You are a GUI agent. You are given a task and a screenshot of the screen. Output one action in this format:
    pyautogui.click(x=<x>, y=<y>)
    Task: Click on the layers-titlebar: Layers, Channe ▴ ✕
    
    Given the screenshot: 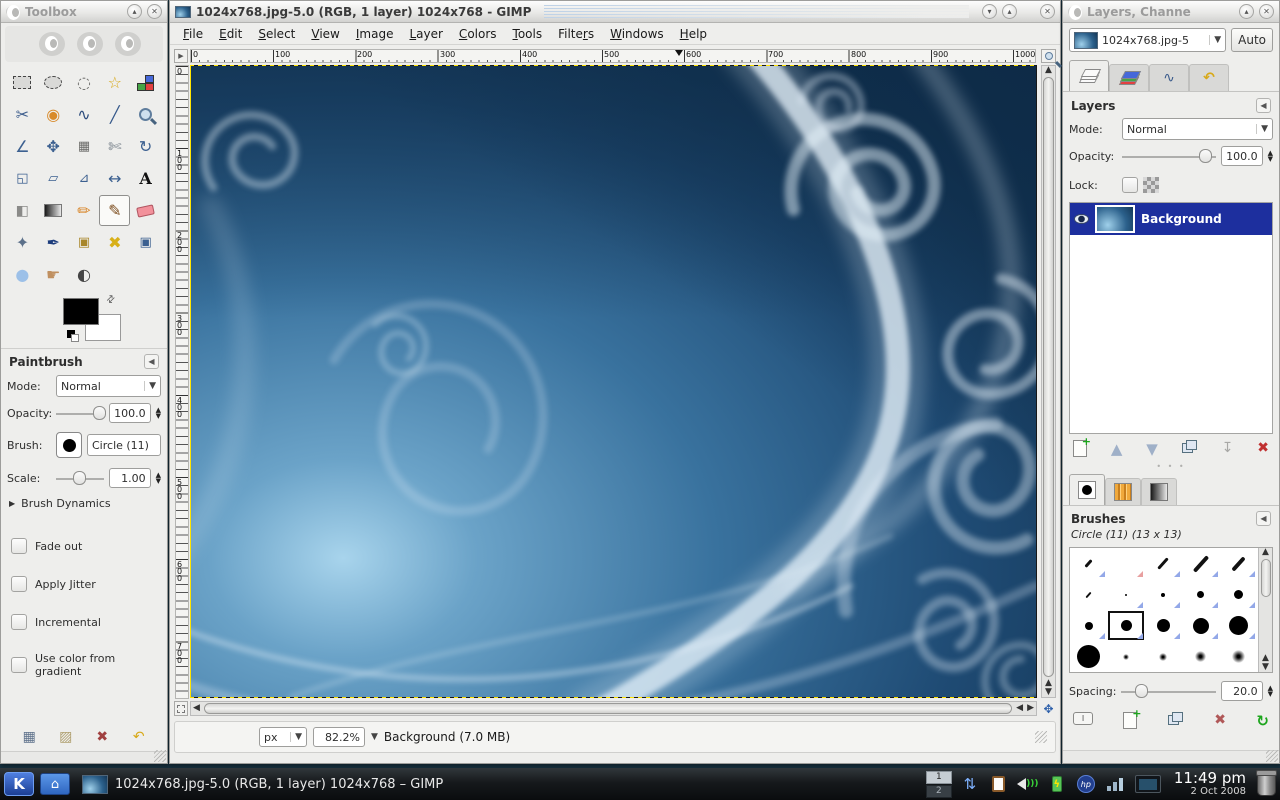 What is the action you would take?
    pyautogui.click(x=1171, y=12)
    